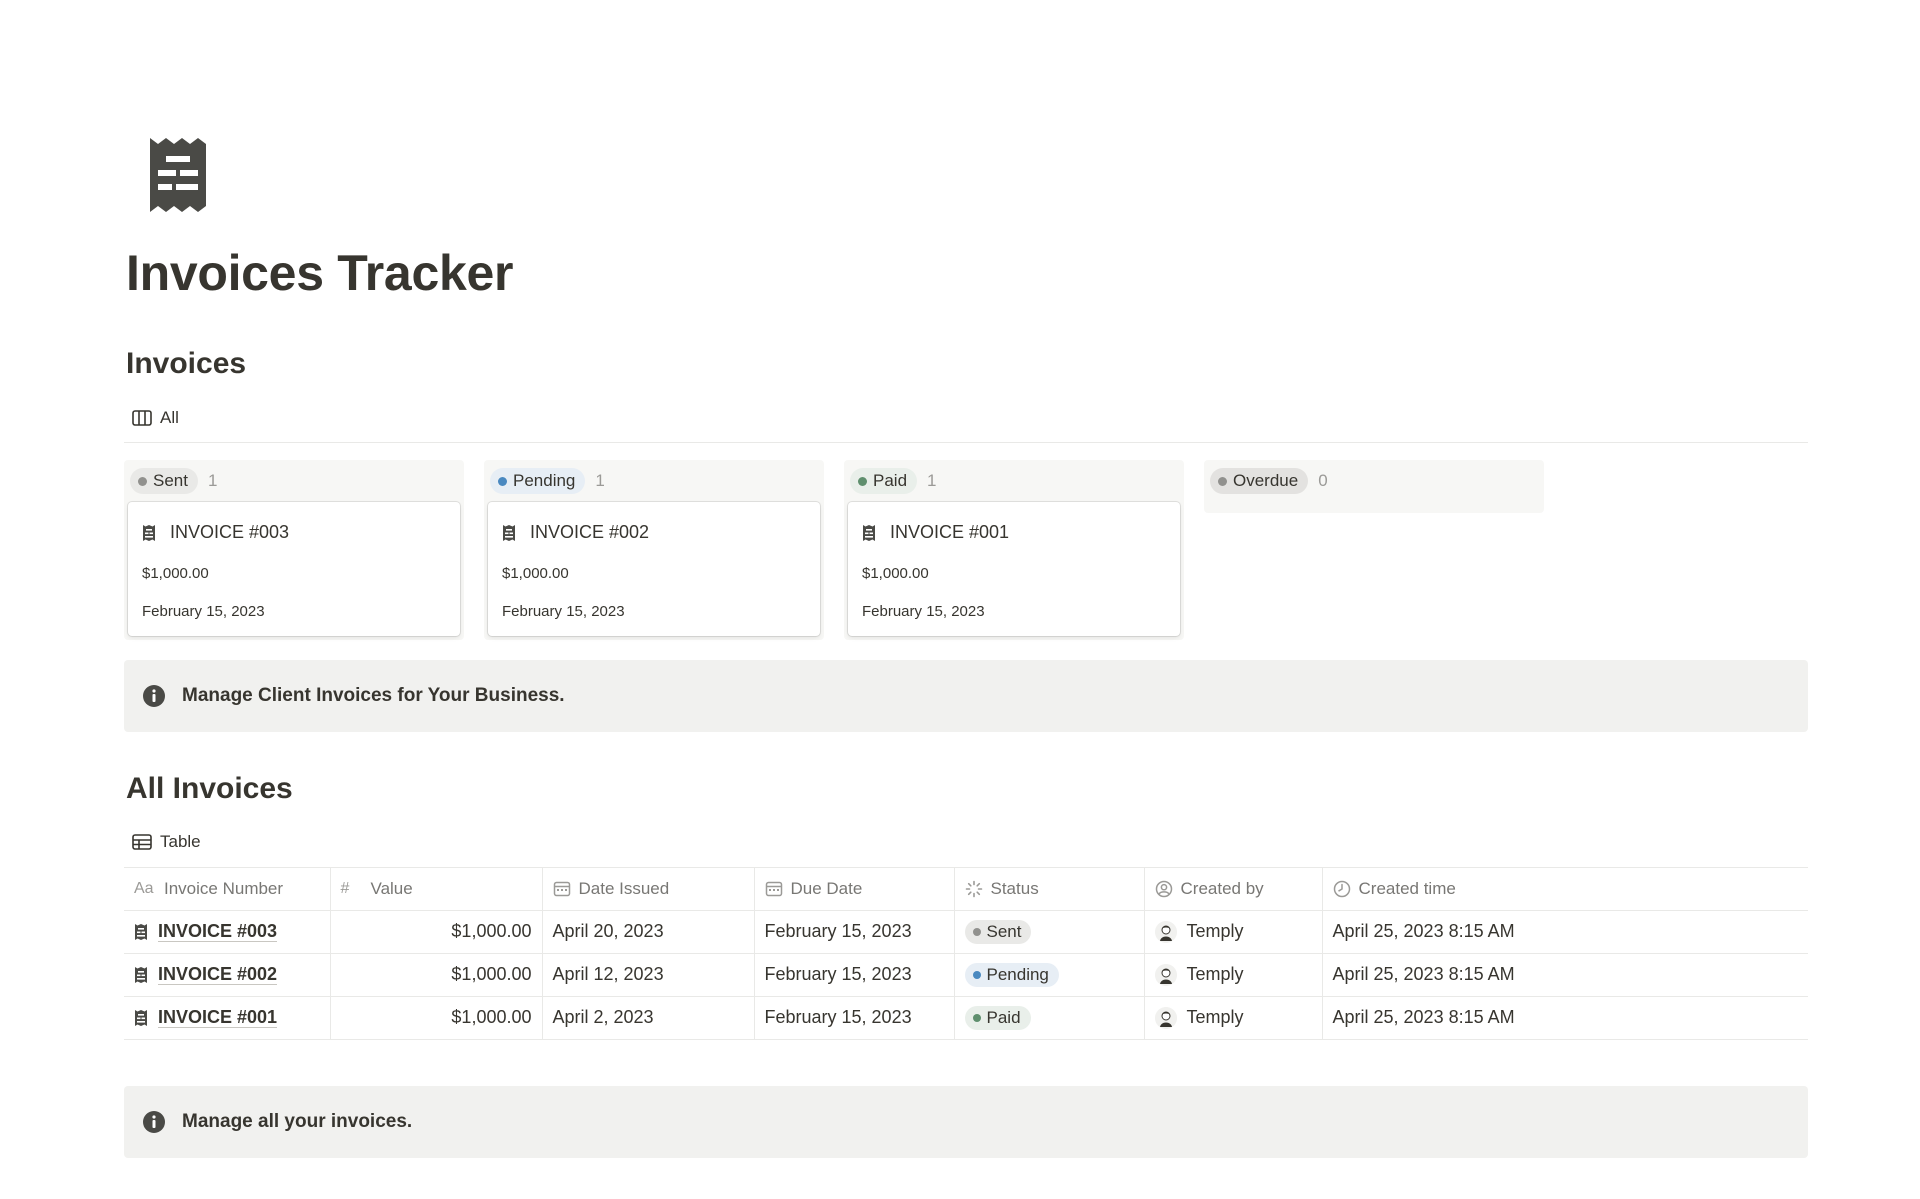  I want to click on view-tab-label: Table, so click(180, 841).